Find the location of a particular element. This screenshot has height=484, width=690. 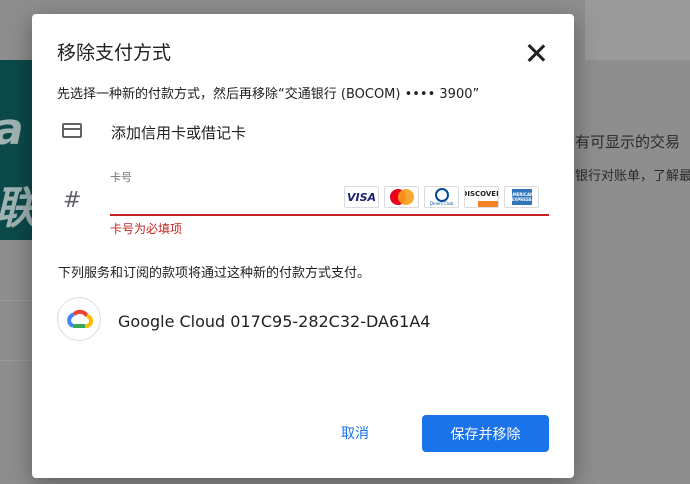

diners-club-logo-icon: Diners Club is located at coordinates (441, 197).